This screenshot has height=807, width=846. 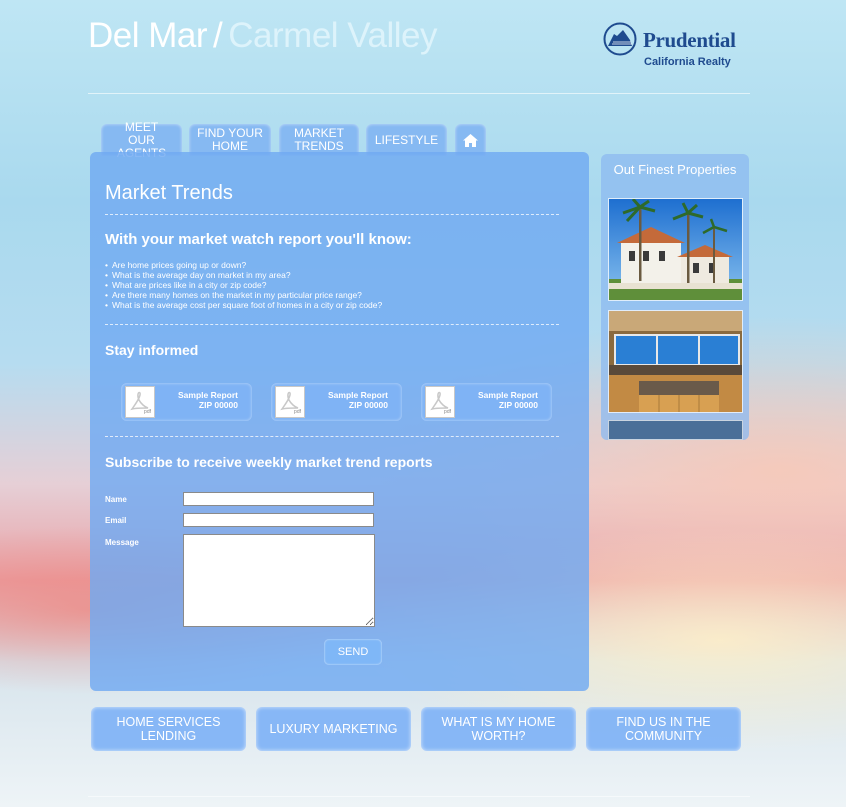 What do you see at coordinates (470, 140) in the screenshot?
I see `home-icon` at bounding box center [470, 140].